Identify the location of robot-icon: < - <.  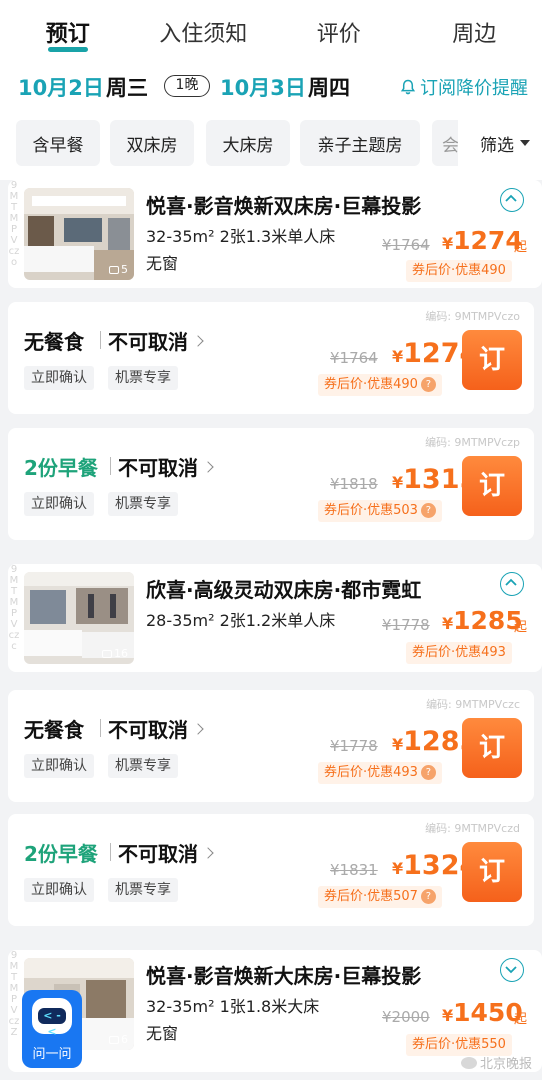
(52, 1018).